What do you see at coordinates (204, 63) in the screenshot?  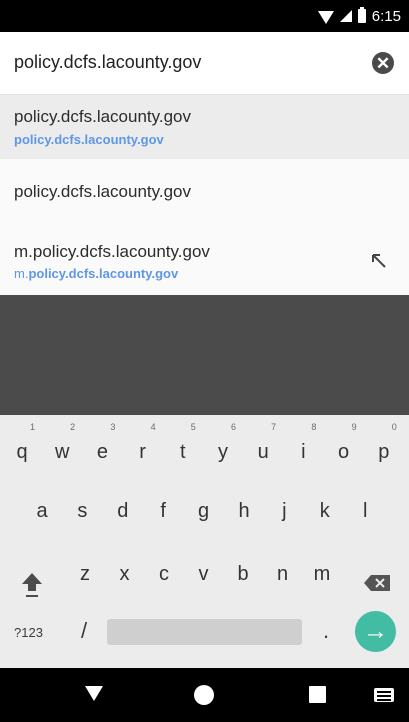 I see `address-bar: policy.dcfs.lacounty.gov ✕` at bounding box center [204, 63].